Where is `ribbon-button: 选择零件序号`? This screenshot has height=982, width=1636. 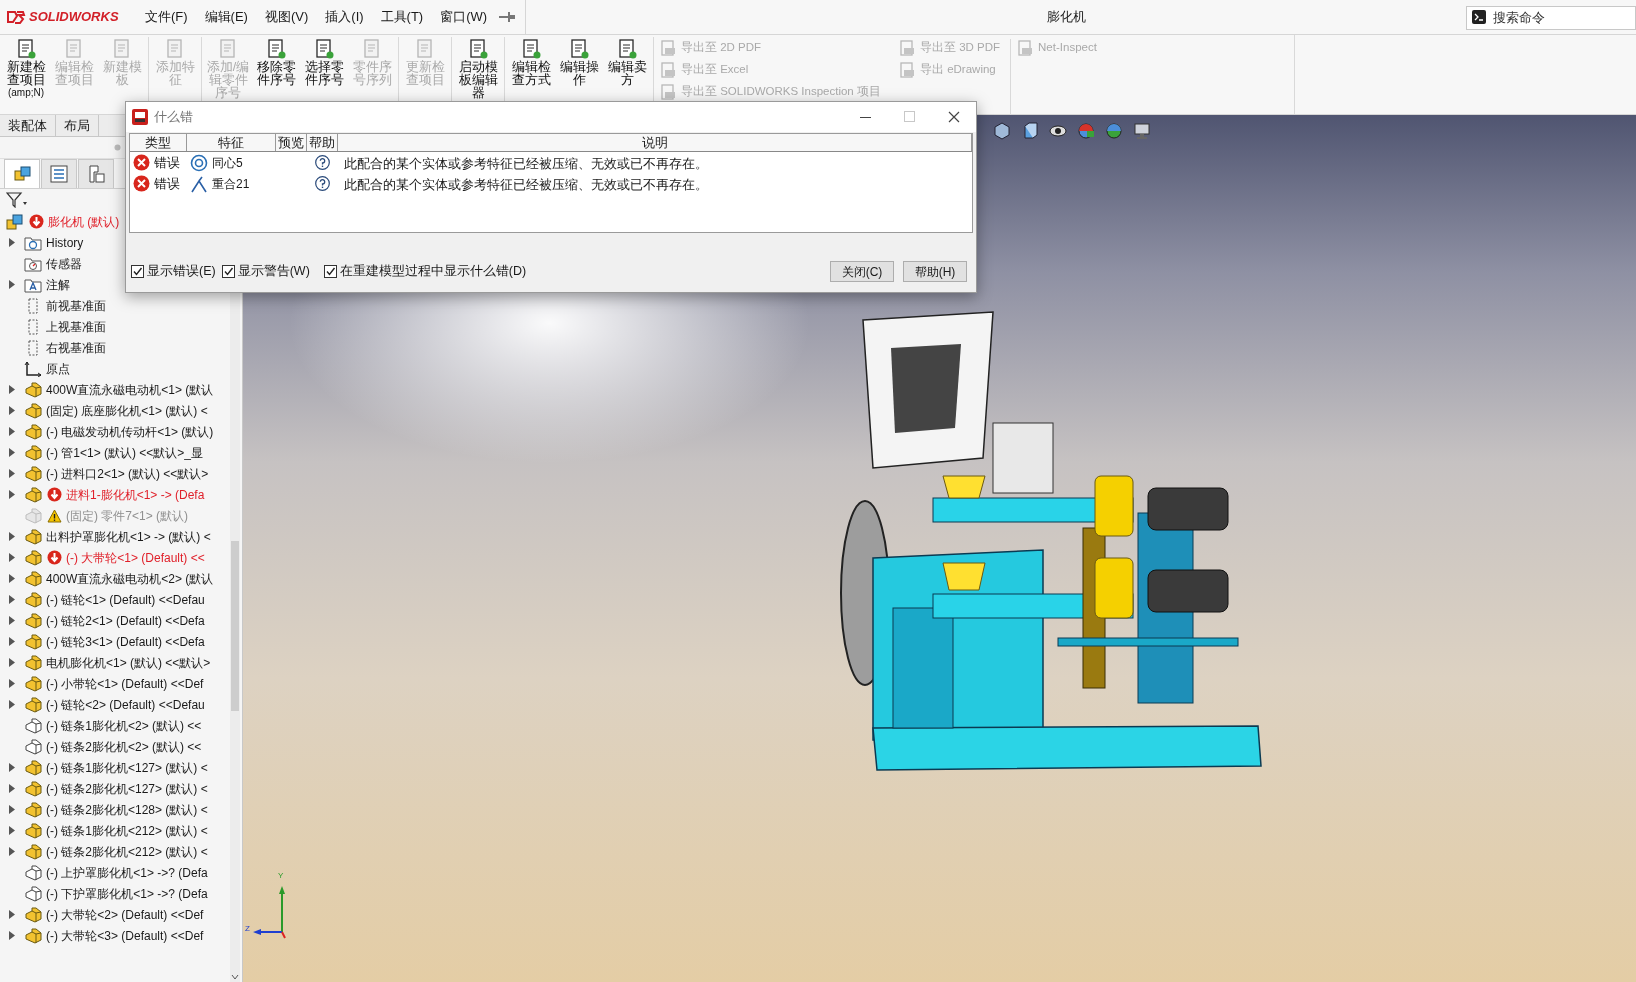
ribbon-button: 选择零件序号 is located at coordinates (324, 62).